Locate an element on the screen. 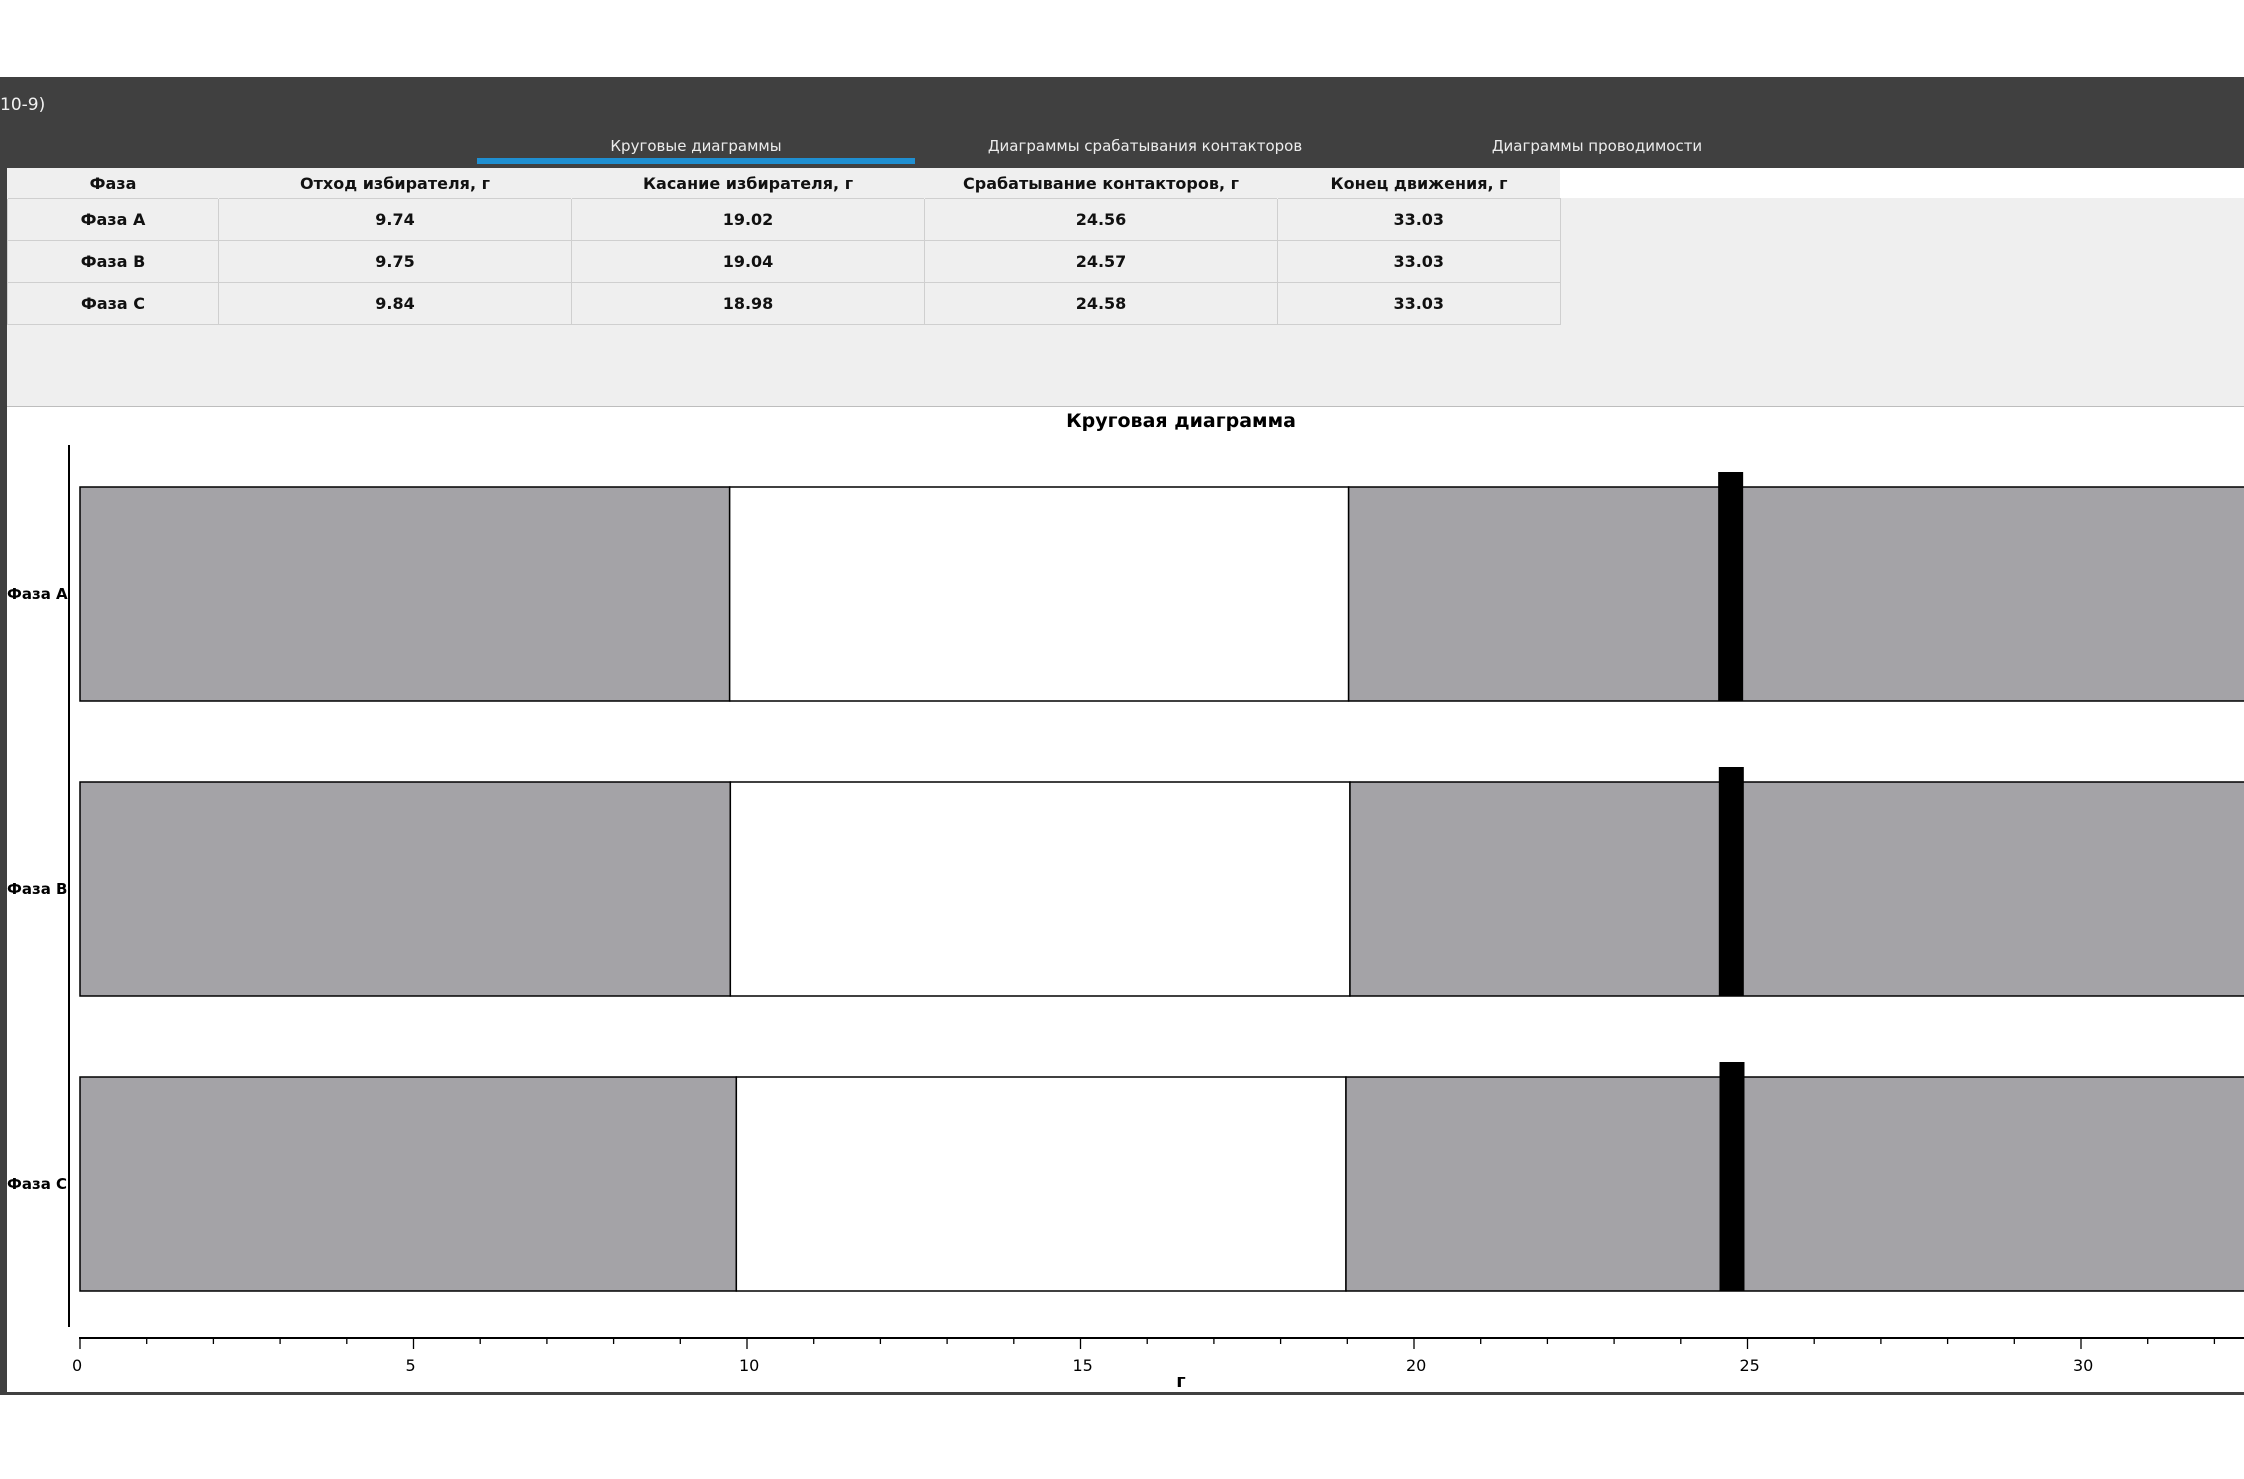 The height and width of the screenshot is (1479, 2244). column-header: Отход избирателя, г is located at coordinates (395, 183).